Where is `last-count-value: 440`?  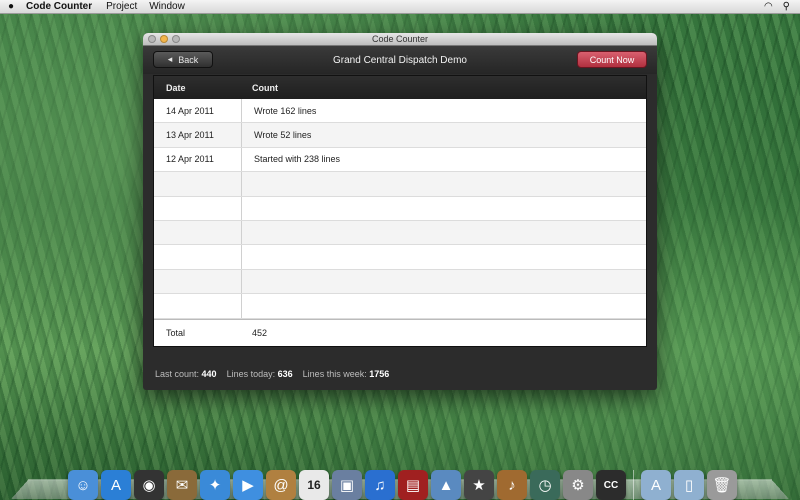
last-count-value: 440 is located at coordinates (209, 374).